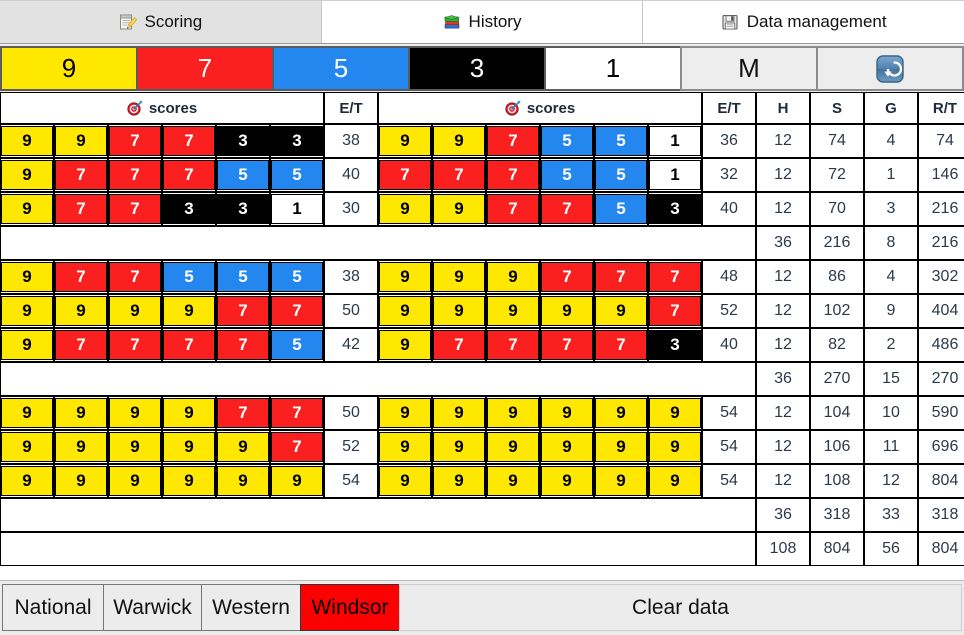 Image resolution: width=964 pixels, height=635 pixels. I want to click on tab-scoring: Scoring, so click(161, 21).